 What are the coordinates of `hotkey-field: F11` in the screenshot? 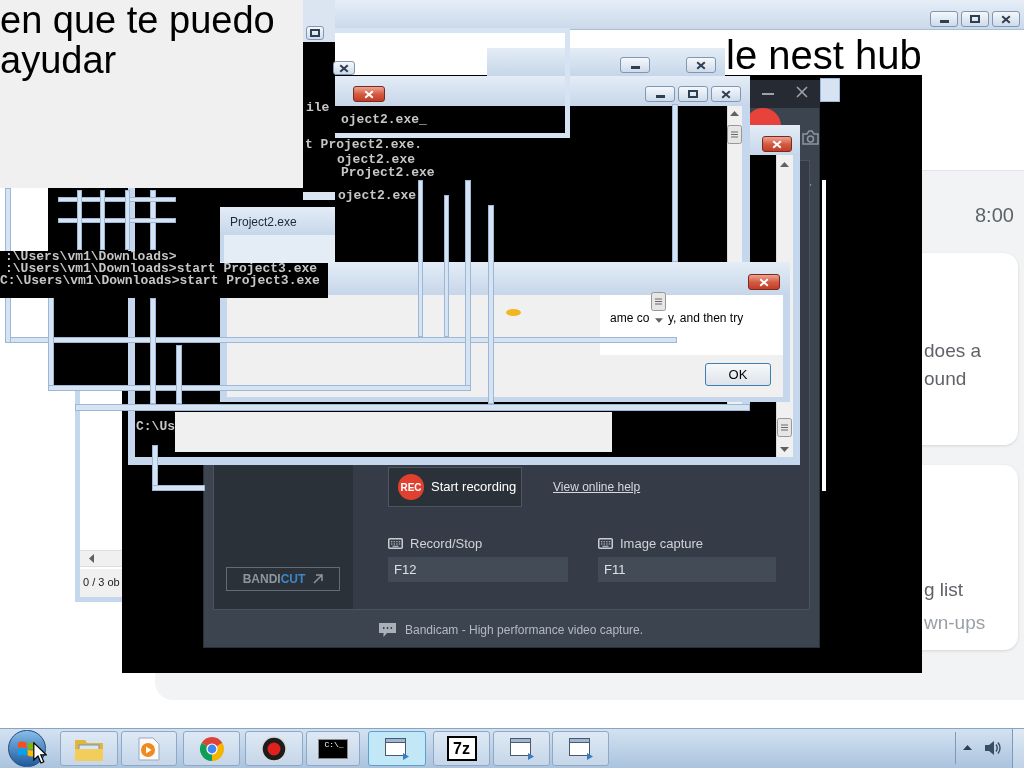 It's located at (687, 569).